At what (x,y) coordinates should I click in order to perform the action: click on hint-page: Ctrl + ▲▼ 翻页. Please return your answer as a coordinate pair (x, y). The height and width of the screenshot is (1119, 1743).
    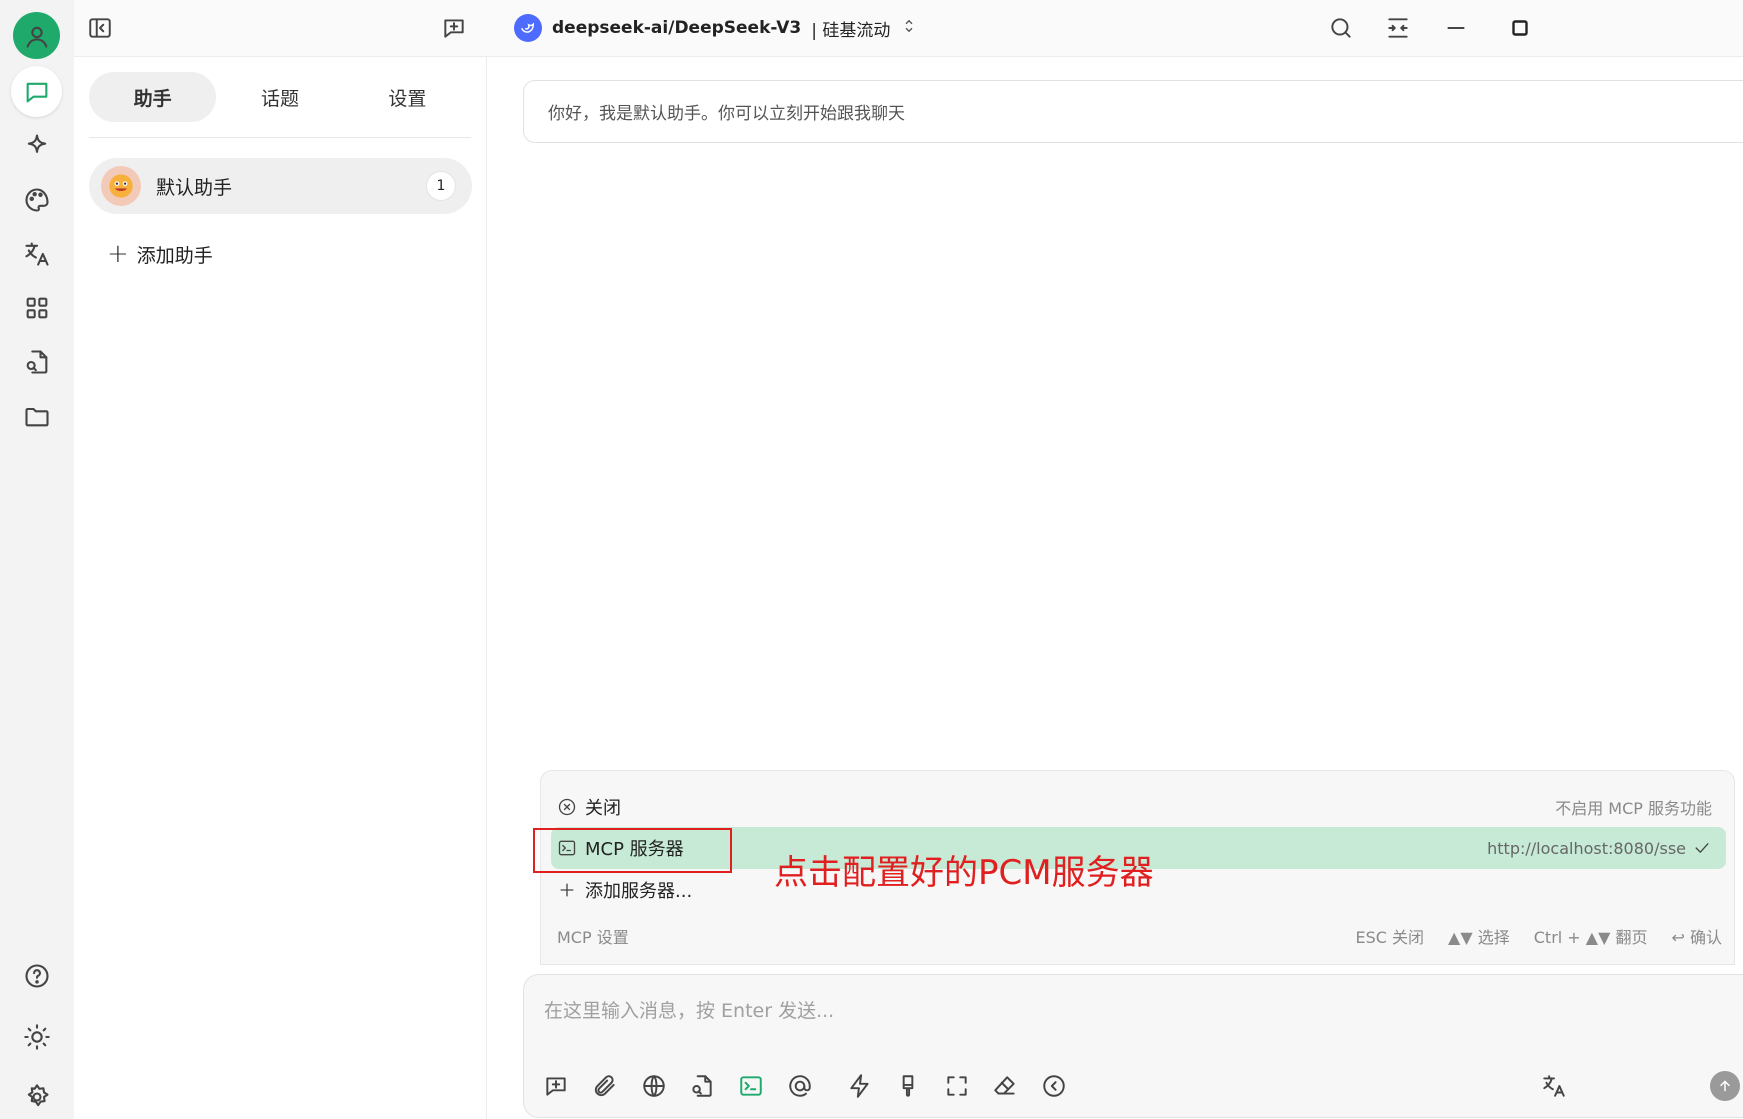
    Looking at the image, I should click on (1590, 937).